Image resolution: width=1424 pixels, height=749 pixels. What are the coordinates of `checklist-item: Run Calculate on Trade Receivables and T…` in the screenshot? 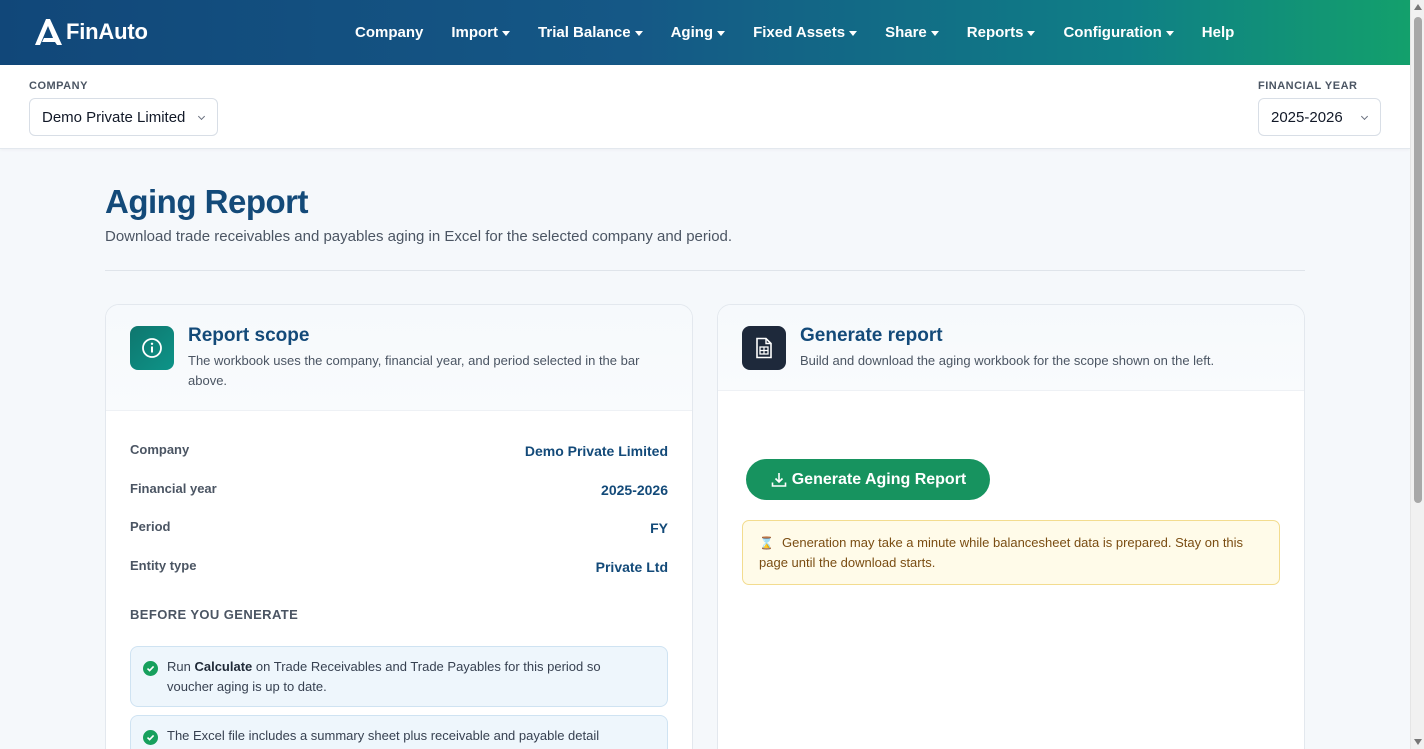 It's located at (399, 676).